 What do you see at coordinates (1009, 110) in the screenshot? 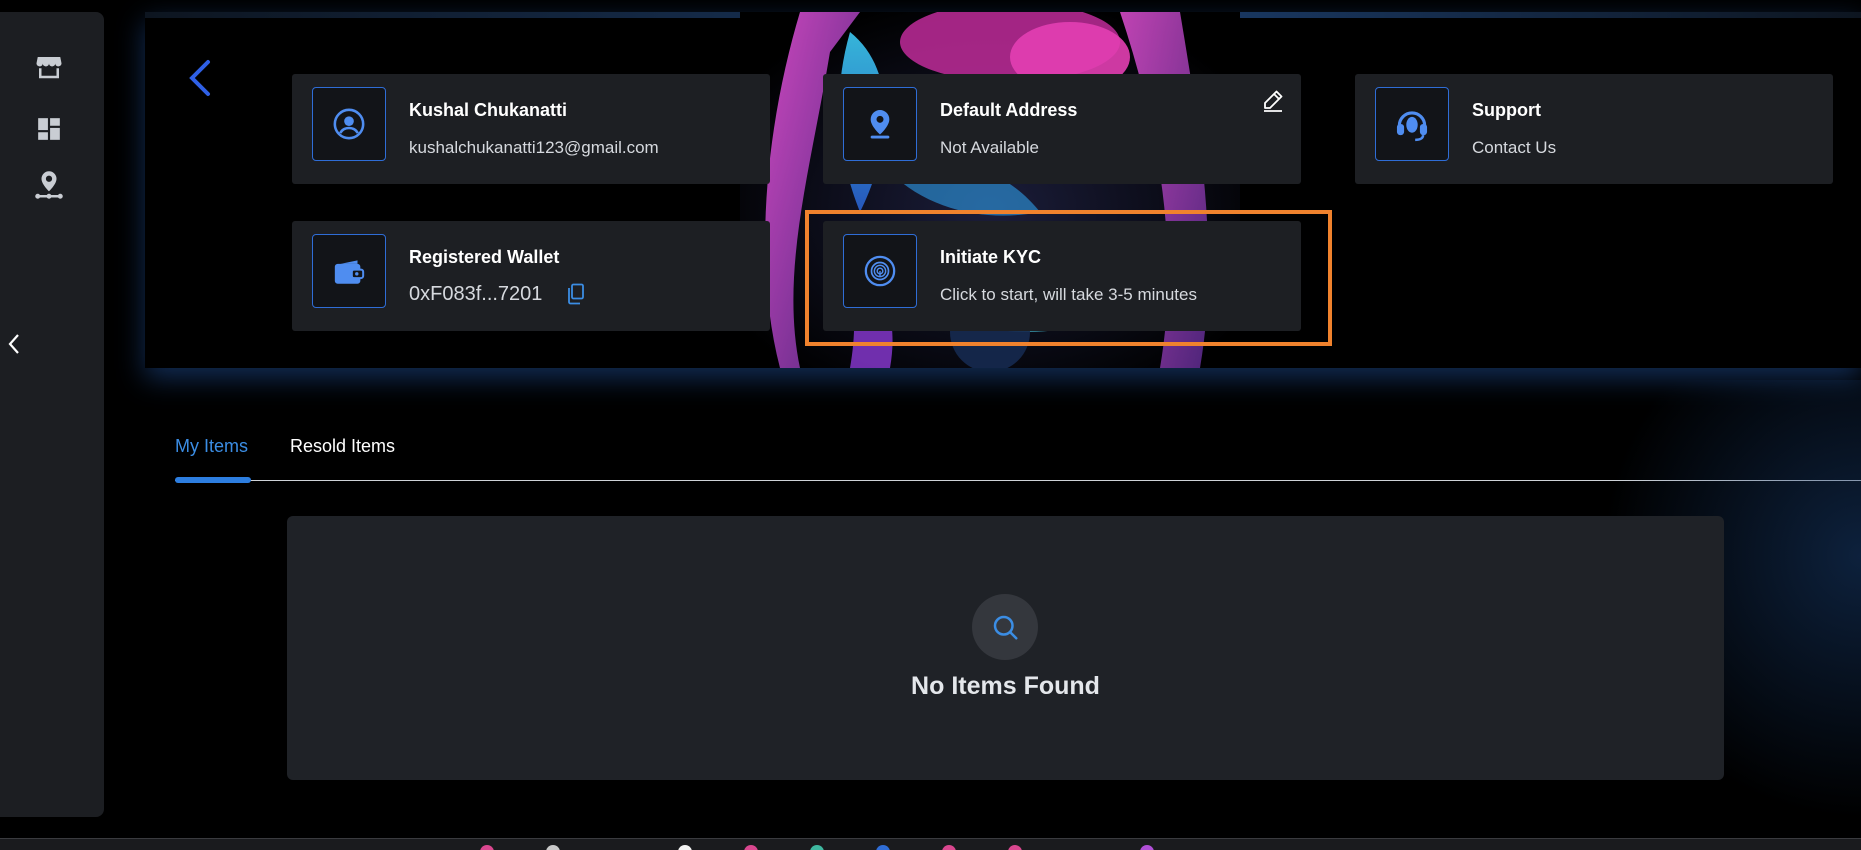
I see `address-title: Default Address` at bounding box center [1009, 110].